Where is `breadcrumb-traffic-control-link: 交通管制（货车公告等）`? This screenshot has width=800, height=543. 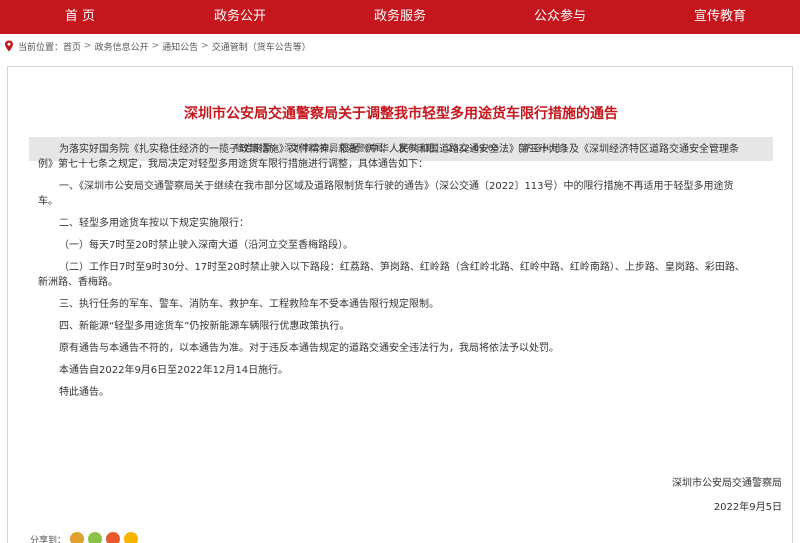 breadcrumb-traffic-control-link: 交通管制（货车公告等） is located at coordinates (261, 46).